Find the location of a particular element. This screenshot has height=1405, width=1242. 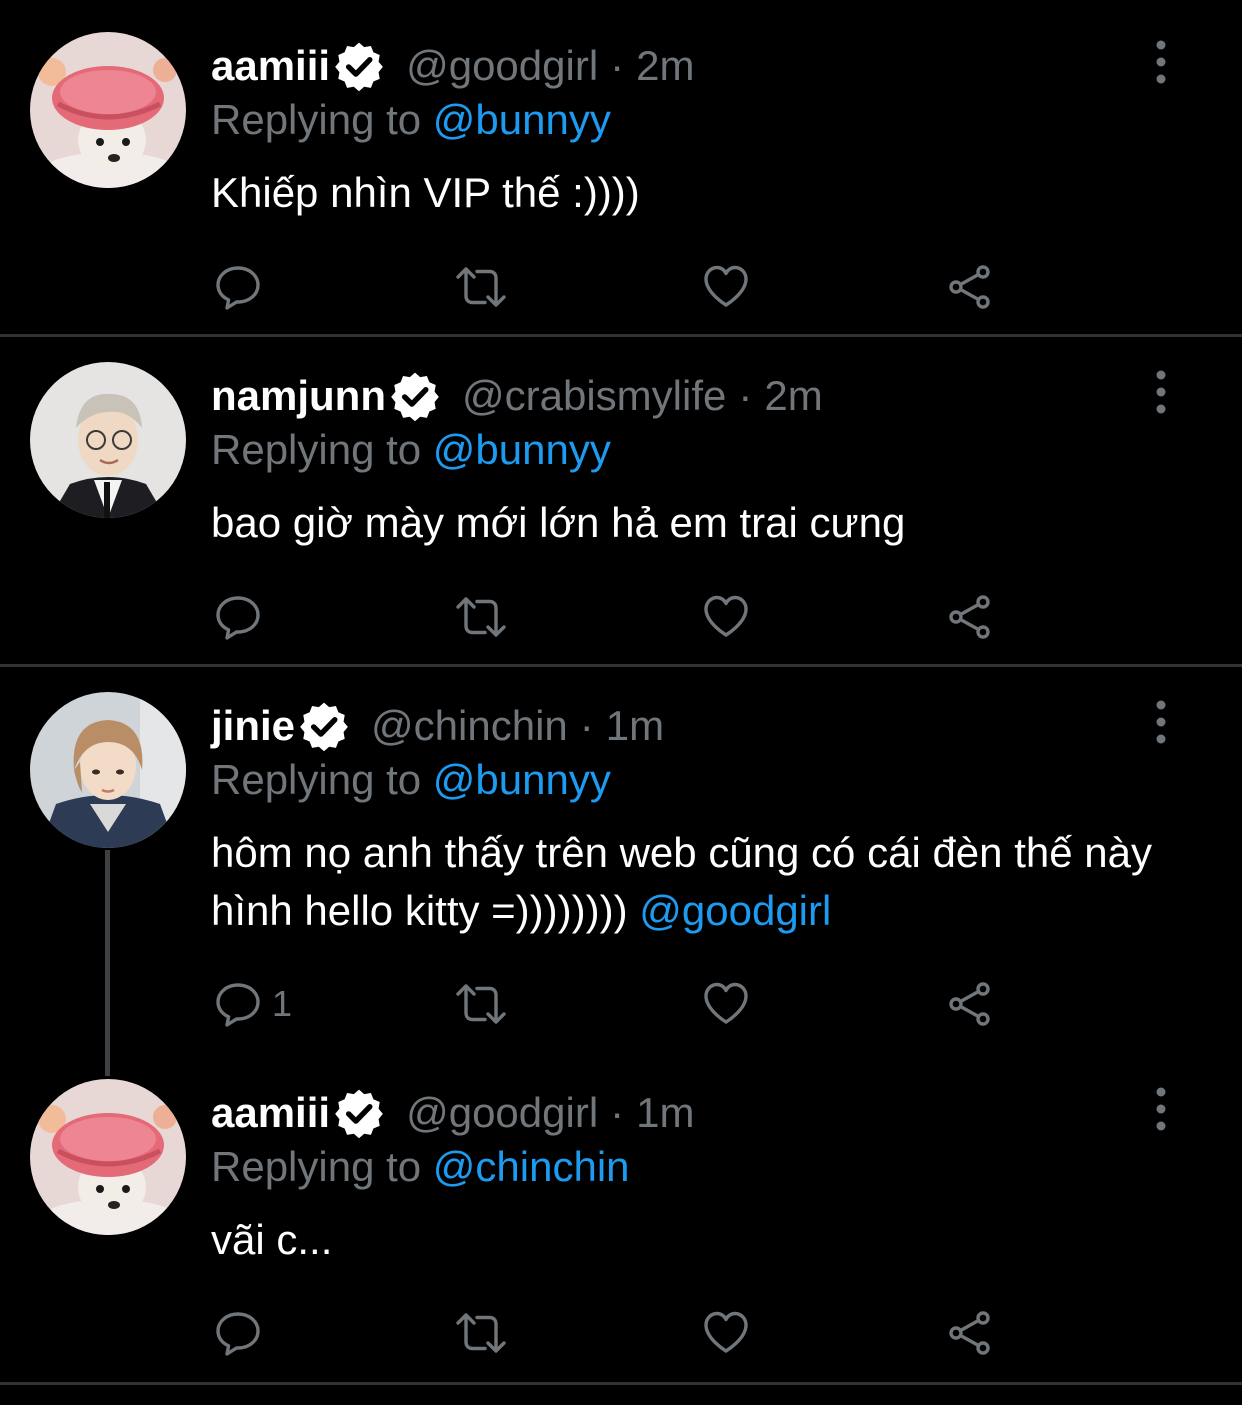

tweet-header: aamiii @goodgirl · 2m is located at coordinates (453, 66).